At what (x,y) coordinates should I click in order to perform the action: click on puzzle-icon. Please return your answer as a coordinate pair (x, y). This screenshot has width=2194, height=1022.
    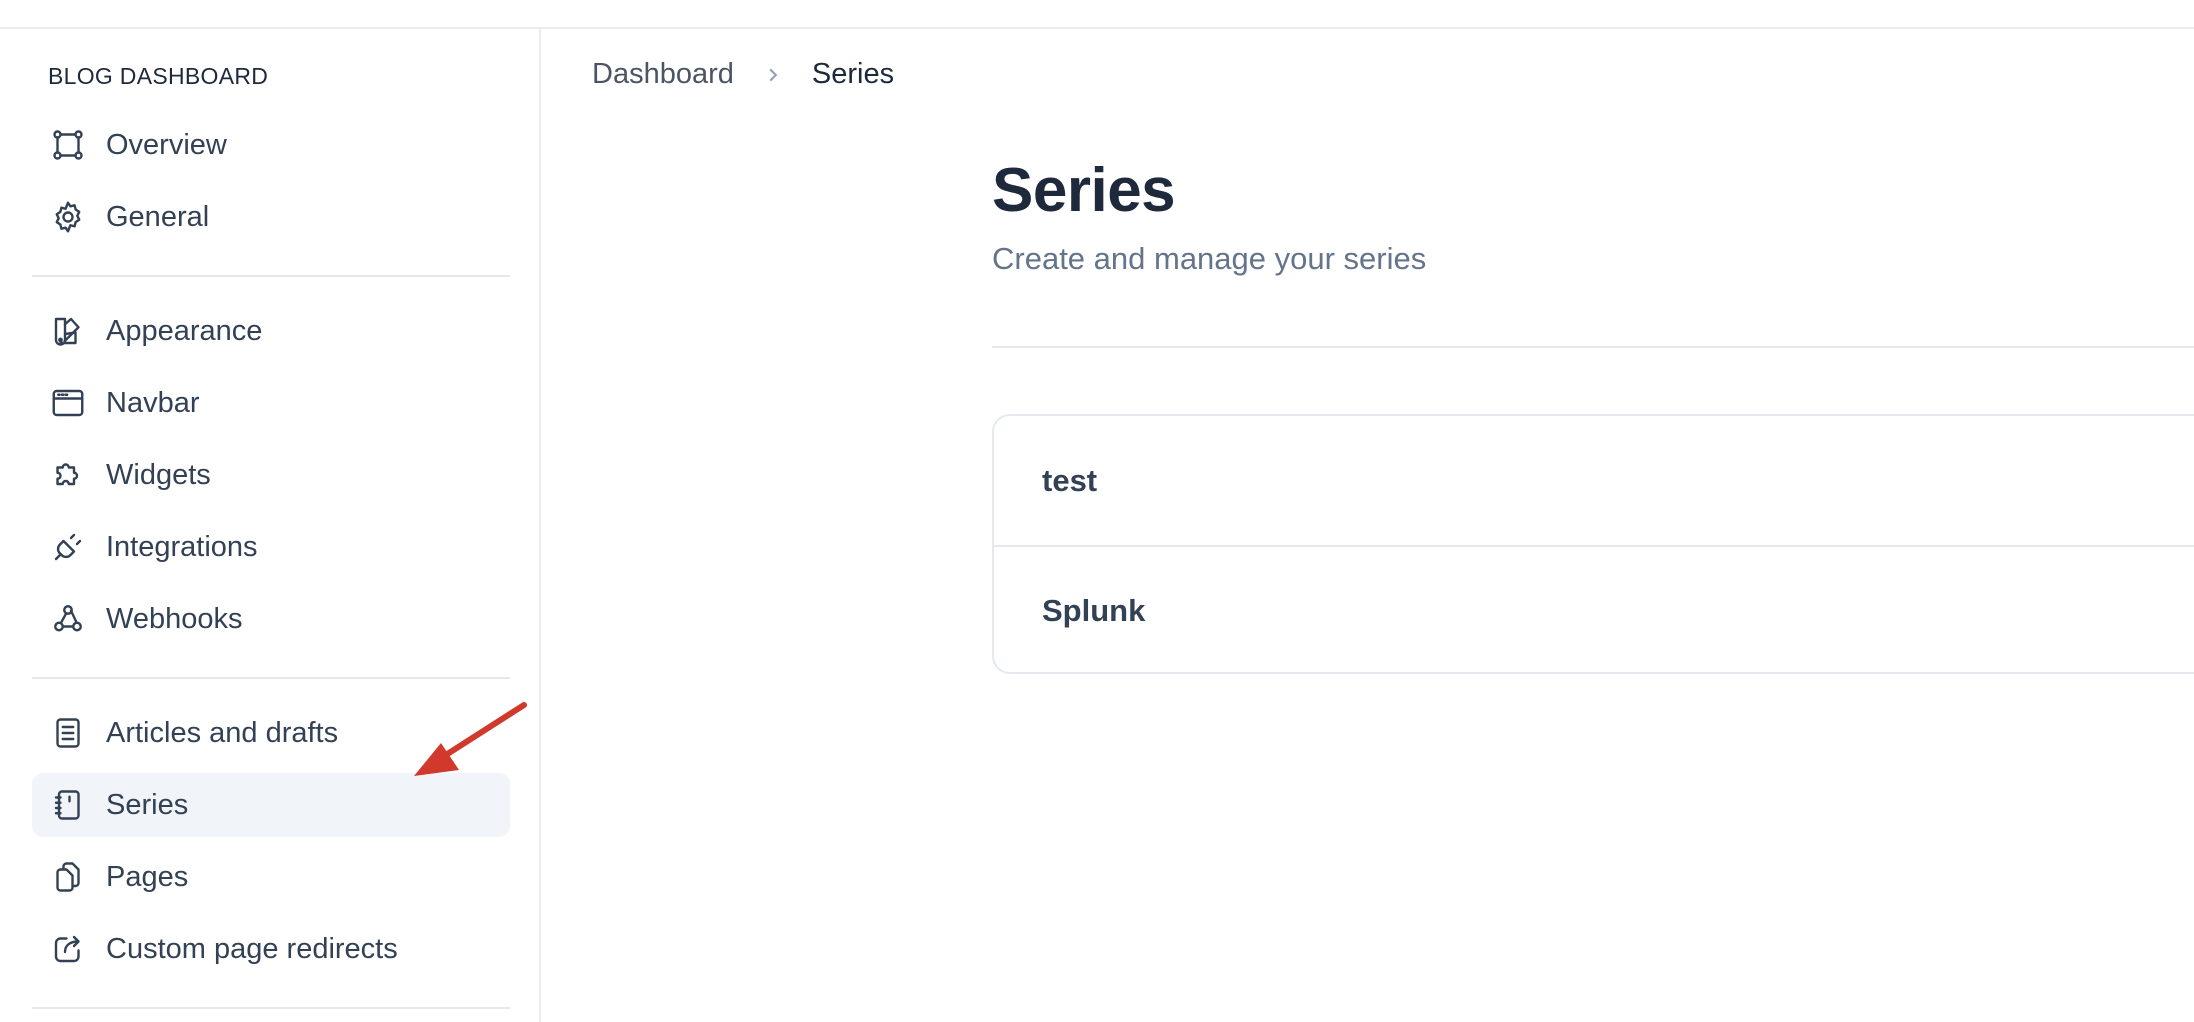
    Looking at the image, I should click on (68, 475).